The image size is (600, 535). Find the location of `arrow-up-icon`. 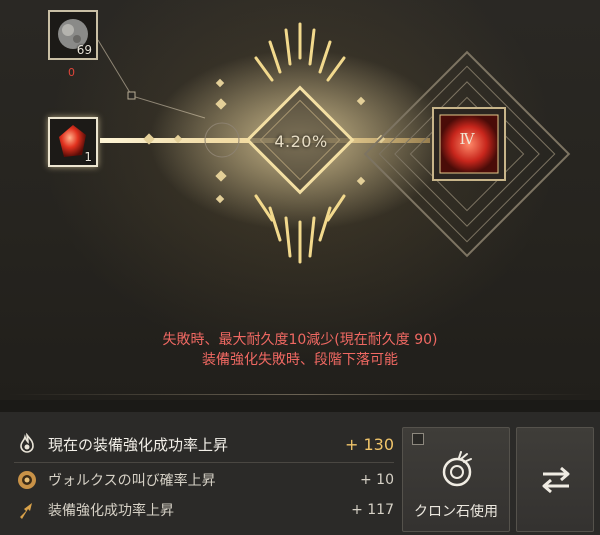

arrow-up-icon is located at coordinates (27, 510).